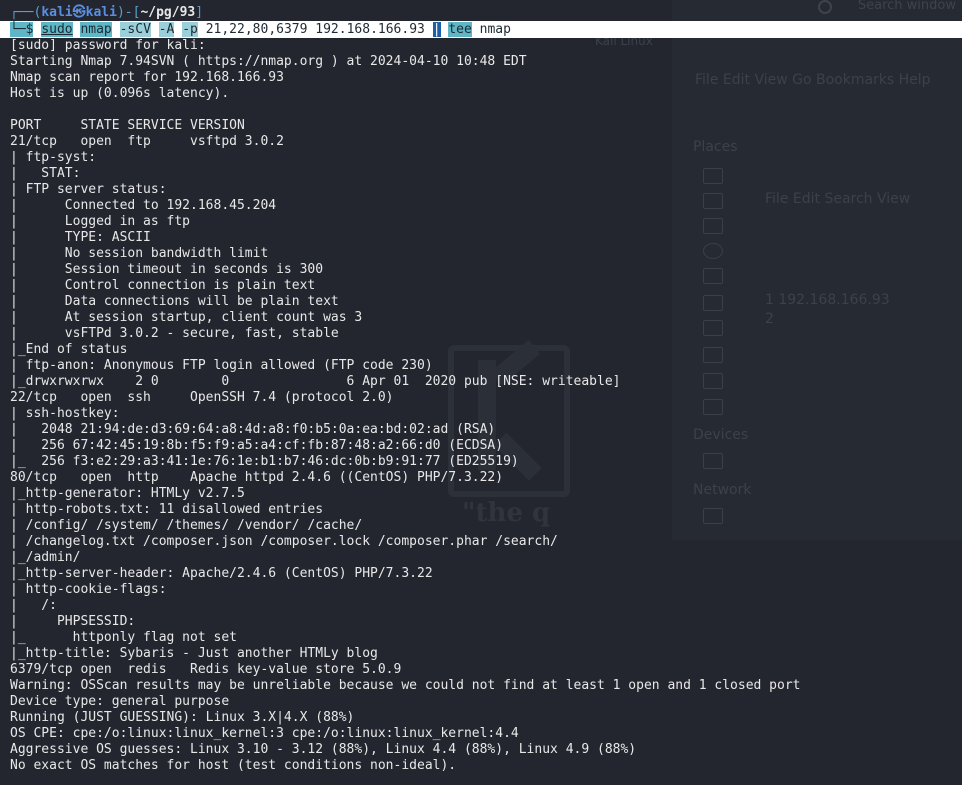  What do you see at coordinates (174, 301) in the screenshot?
I see `output-line: | Data connections will be plain text` at bounding box center [174, 301].